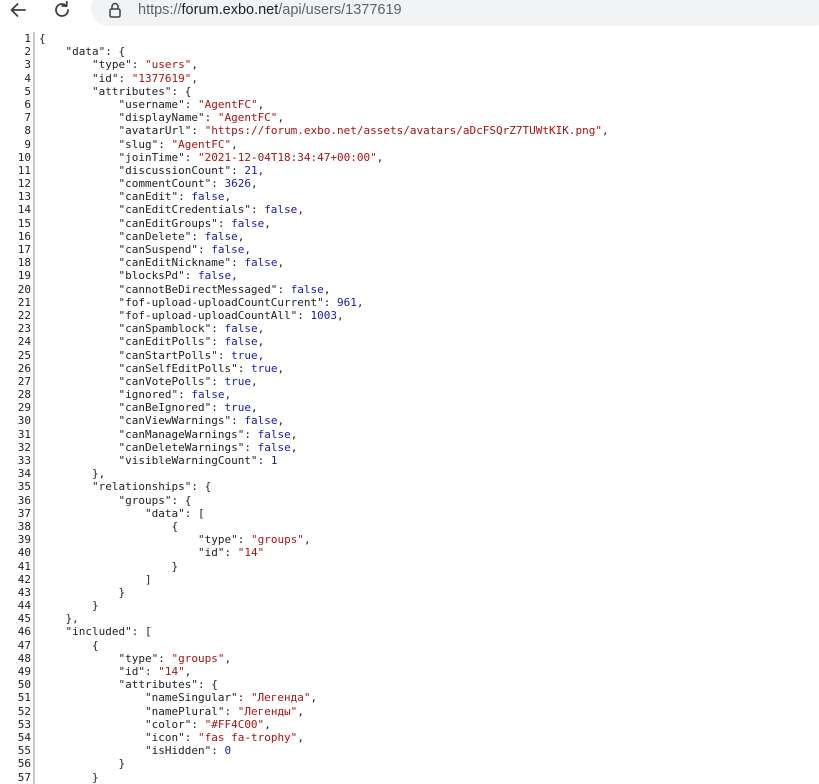 The image size is (819, 784). What do you see at coordinates (409, 606) in the screenshot?
I see `code-line: 44 }` at bounding box center [409, 606].